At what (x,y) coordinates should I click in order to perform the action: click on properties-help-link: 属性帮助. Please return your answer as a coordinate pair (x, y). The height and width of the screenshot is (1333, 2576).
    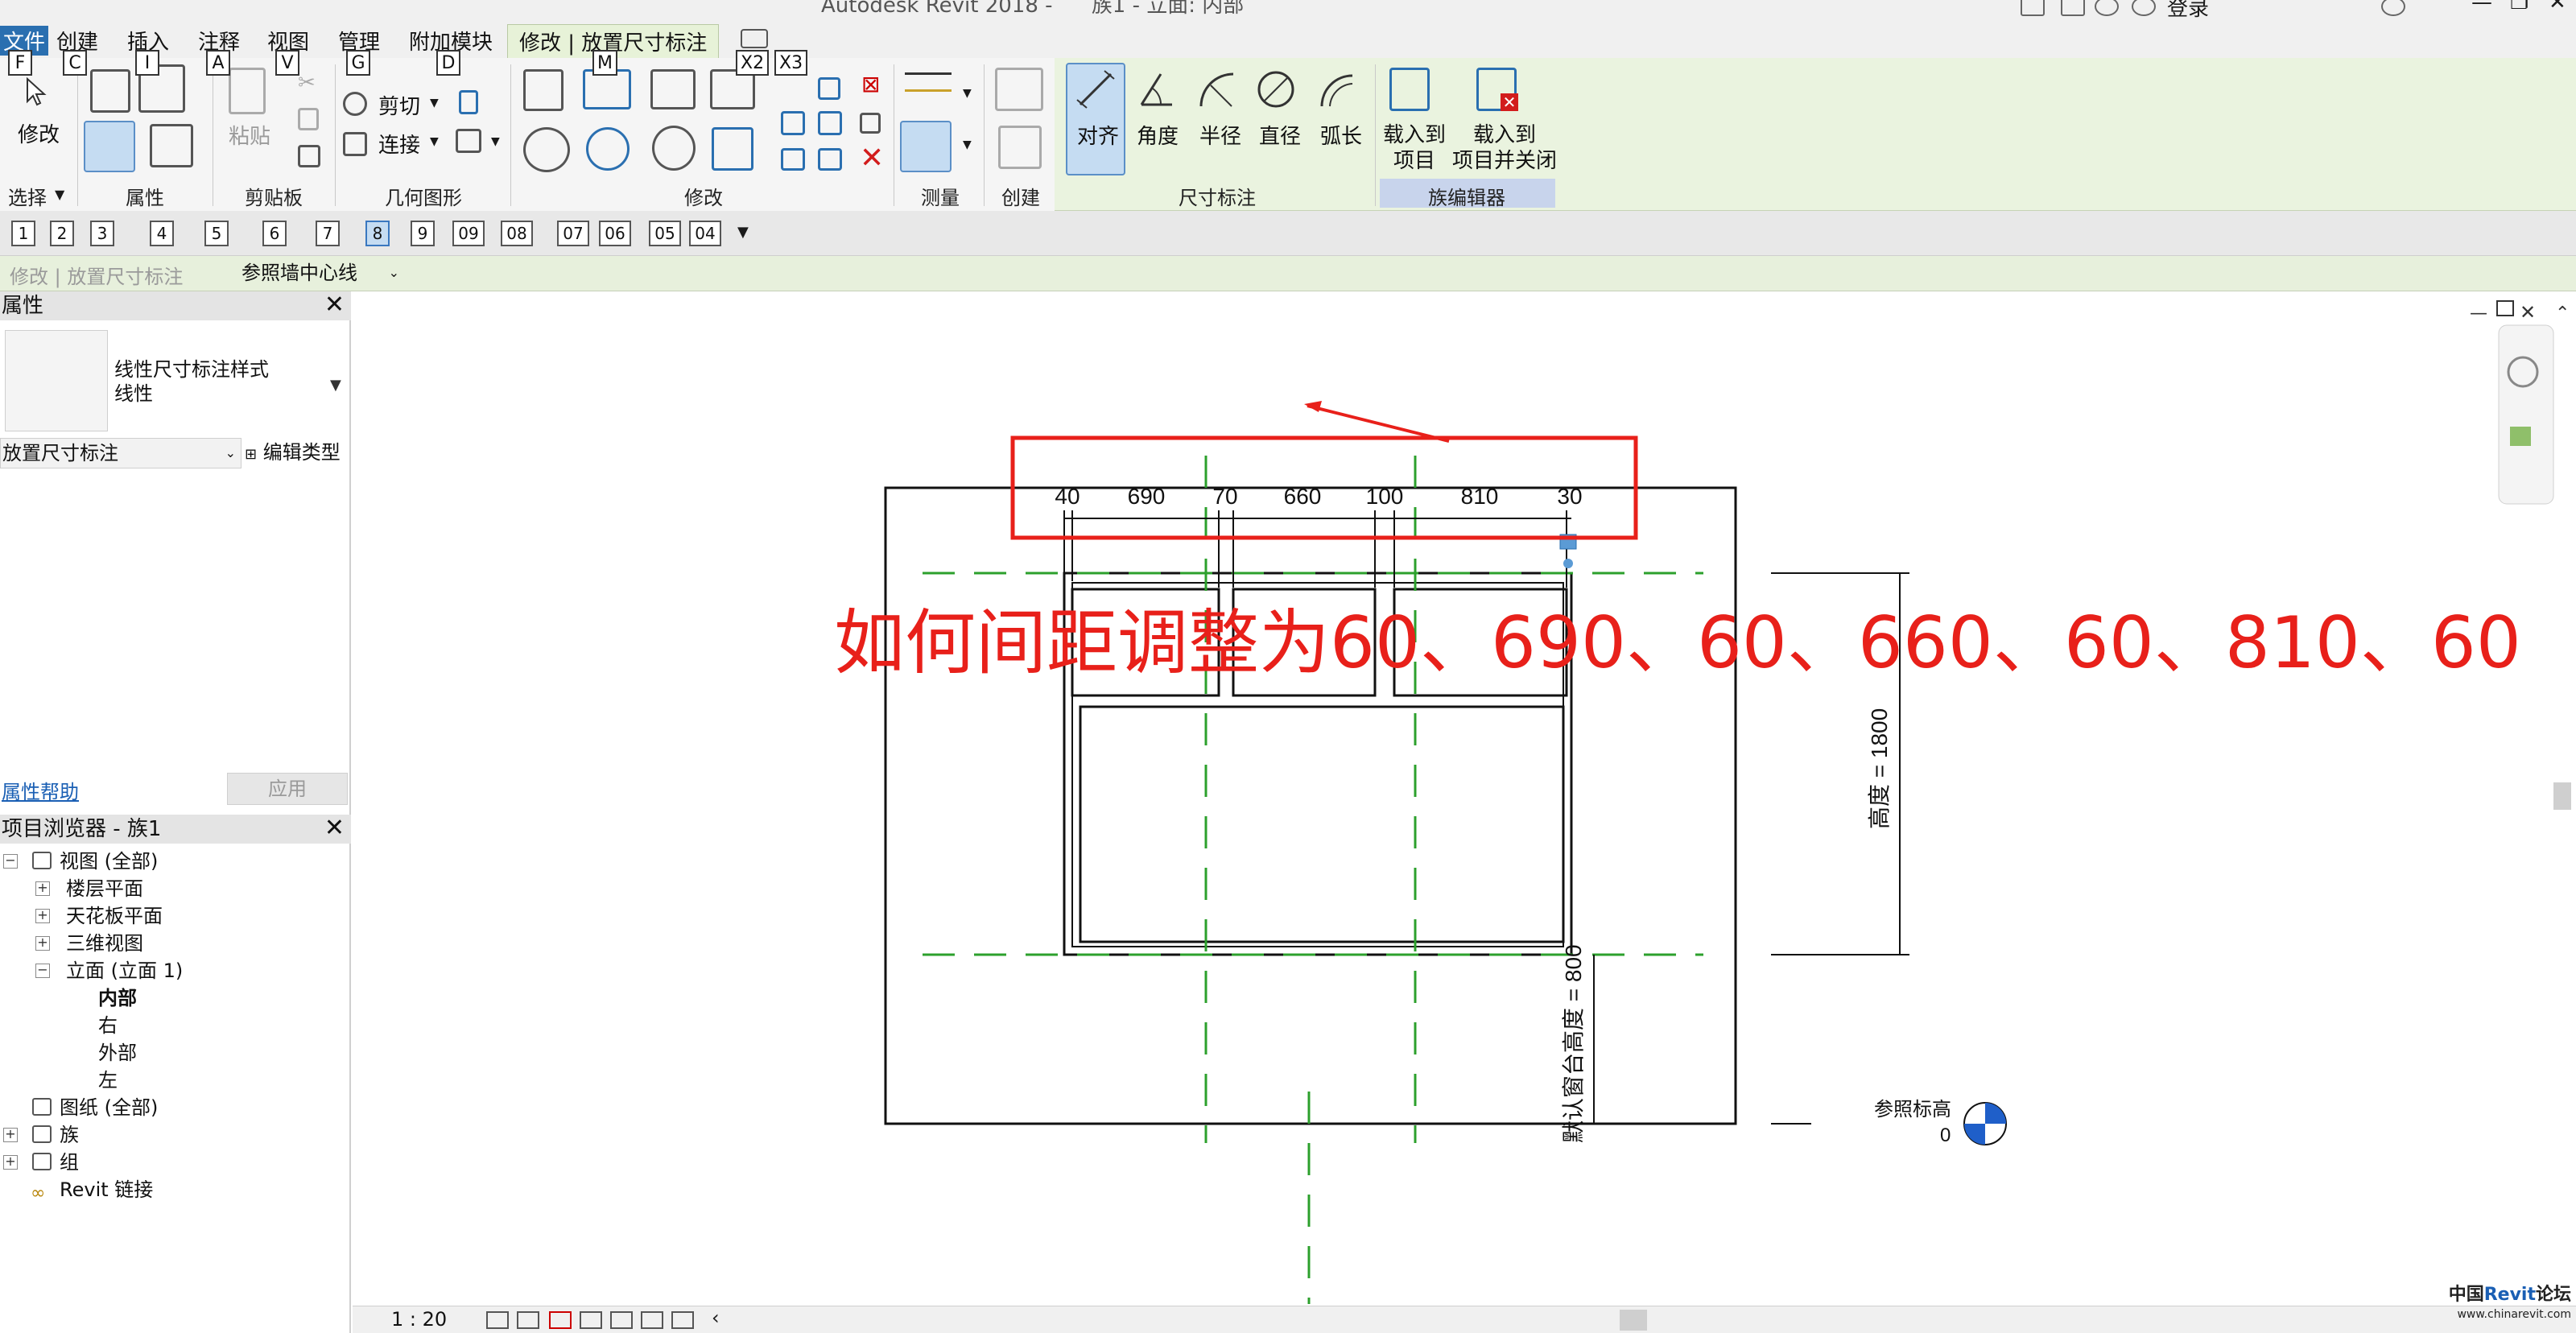
    Looking at the image, I should click on (40, 790).